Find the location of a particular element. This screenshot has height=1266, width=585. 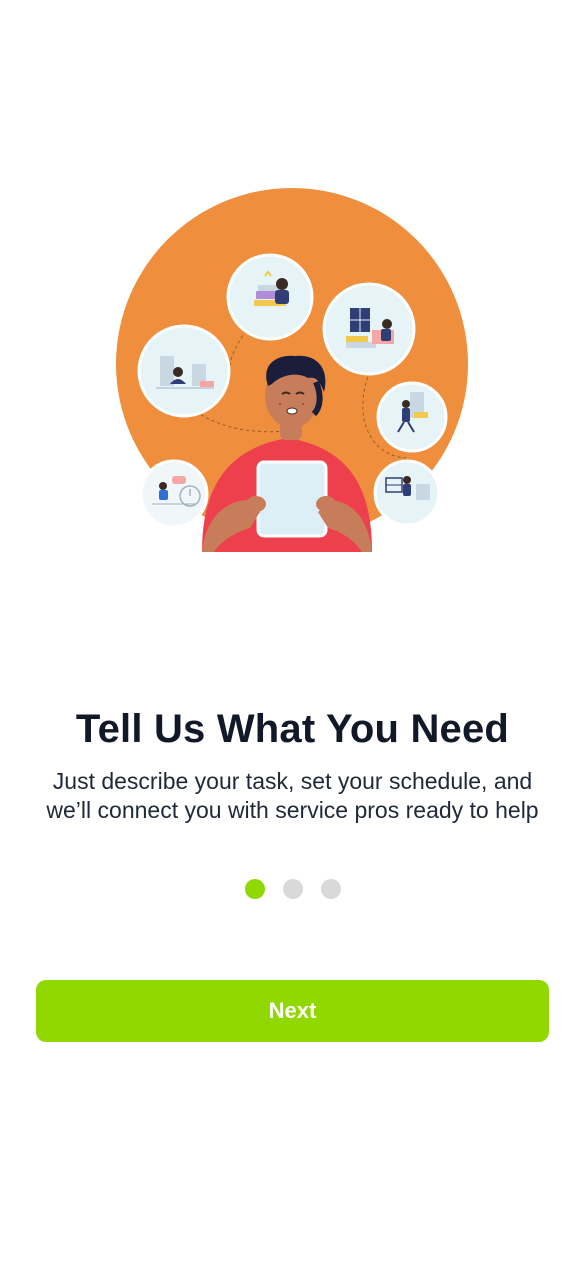

page-indicator is located at coordinates (292, 889).